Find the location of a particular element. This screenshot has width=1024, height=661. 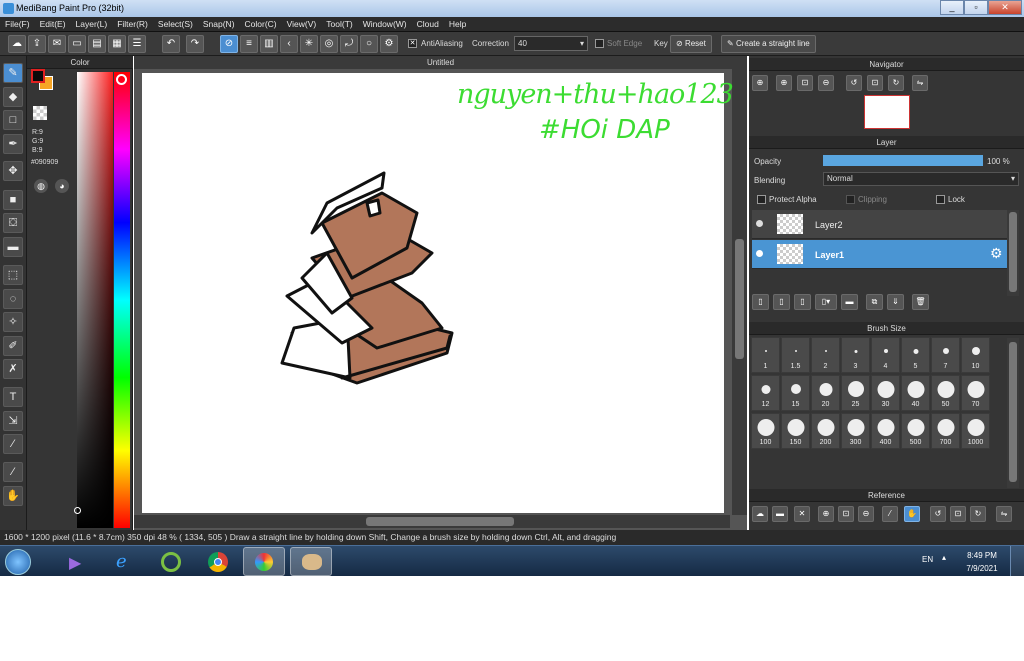

brush-size-option: 50 is located at coordinates (945, 393).